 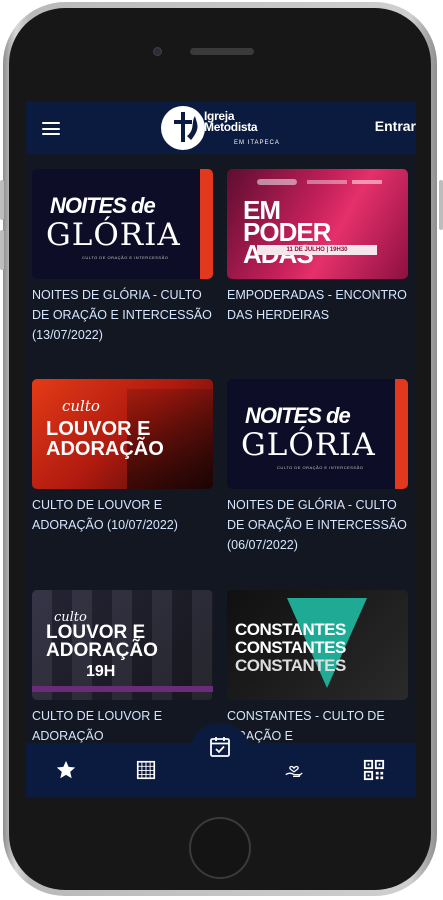 I want to click on power-button, so click(x=441, y=205).